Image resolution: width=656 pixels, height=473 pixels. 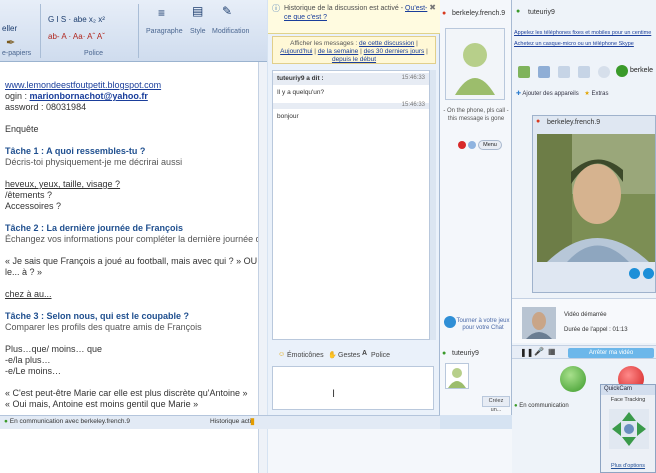 I want to click on quickcam-options-link: Plus d'options, so click(x=628, y=466).